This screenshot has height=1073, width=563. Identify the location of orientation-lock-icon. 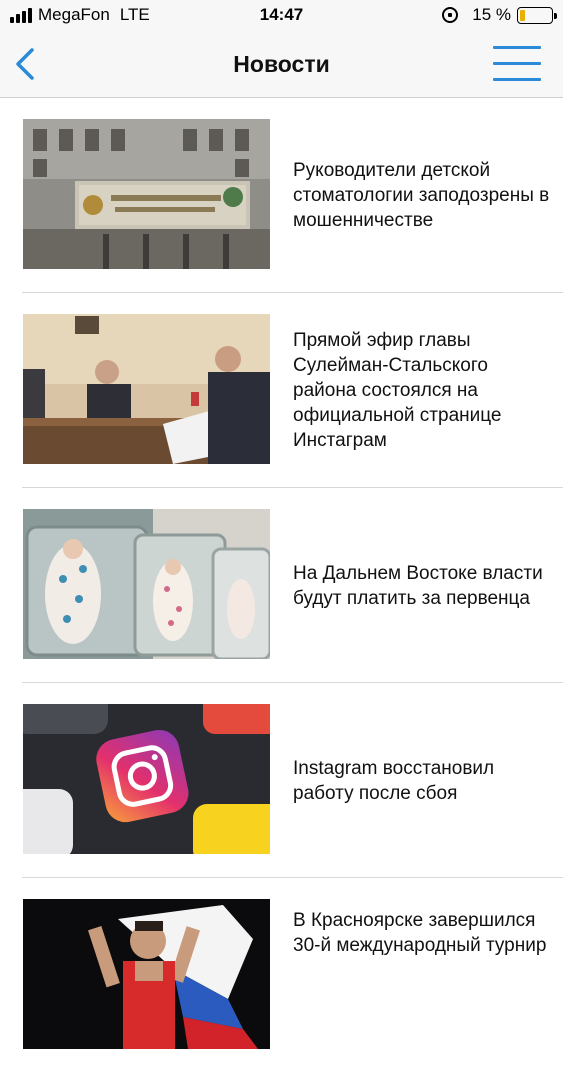
(450, 15).